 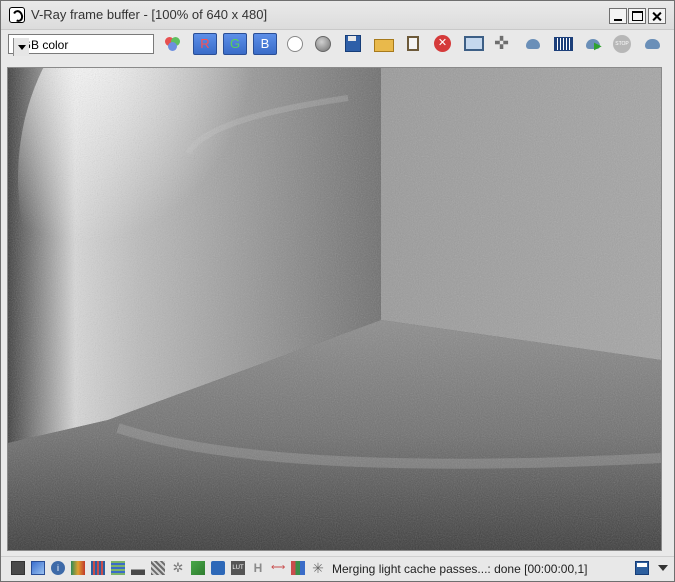 What do you see at coordinates (138, 568) in the screenshot?
I see `levels-icon` at bounding box center [138, 568].